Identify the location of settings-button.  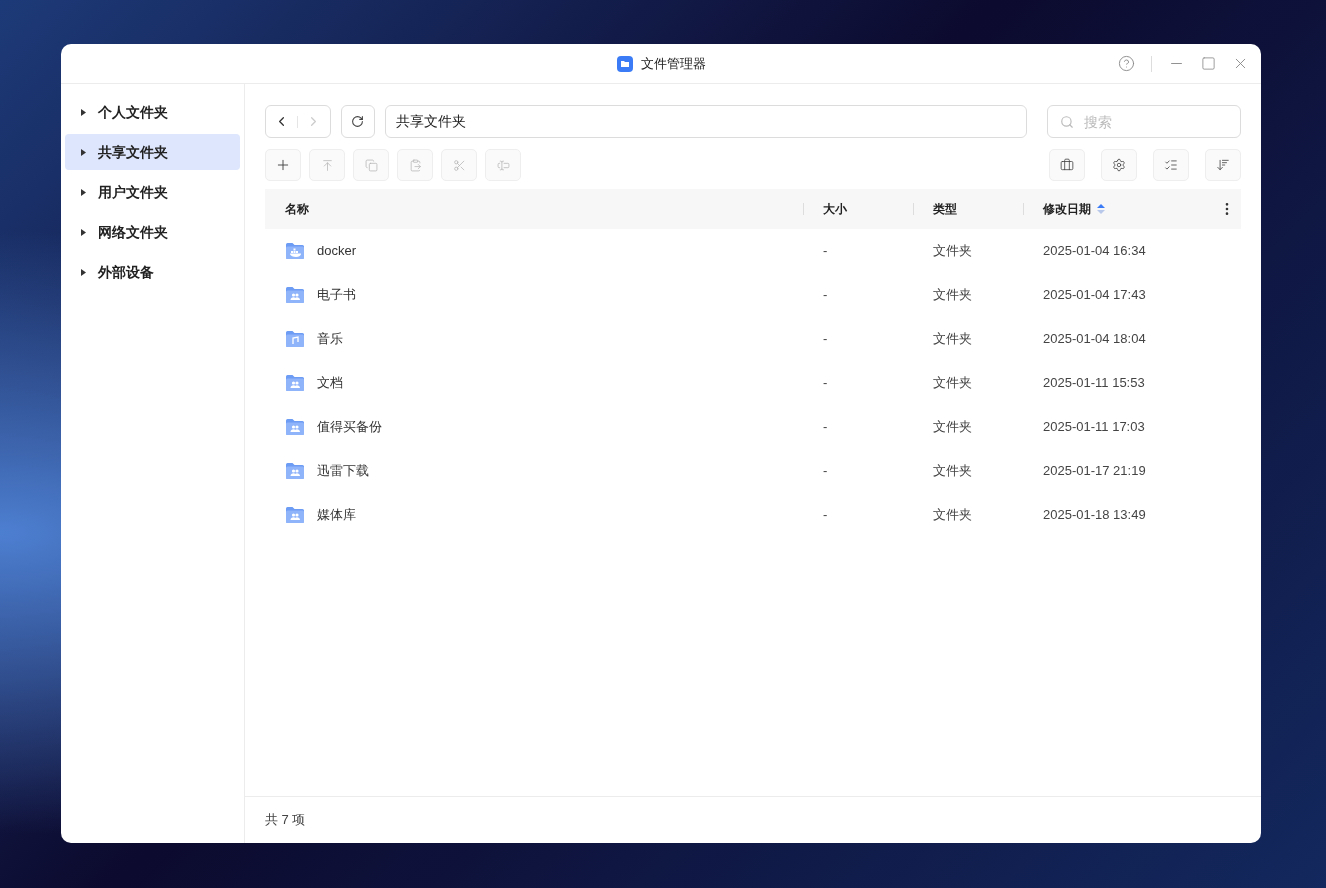
(1119, 165).